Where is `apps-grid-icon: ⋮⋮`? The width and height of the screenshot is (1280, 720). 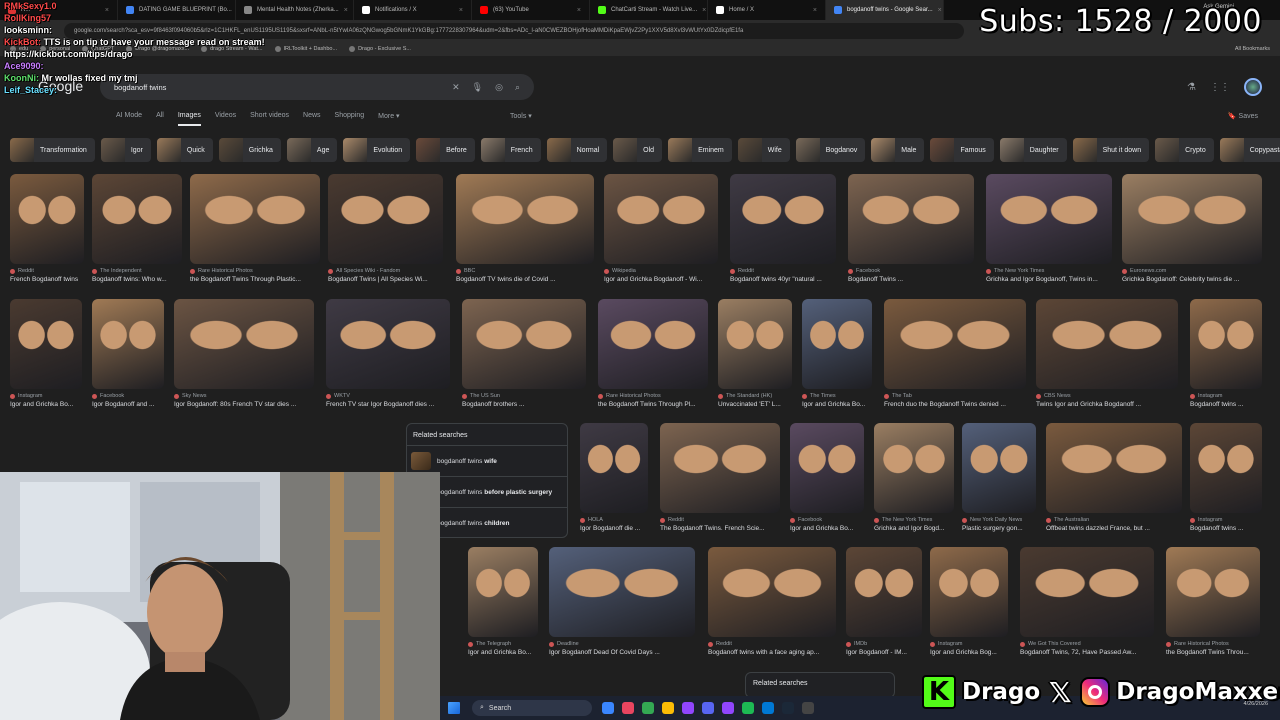
apps-grid-icon: ⋮⋮ is located at coordinates (1220, 87).